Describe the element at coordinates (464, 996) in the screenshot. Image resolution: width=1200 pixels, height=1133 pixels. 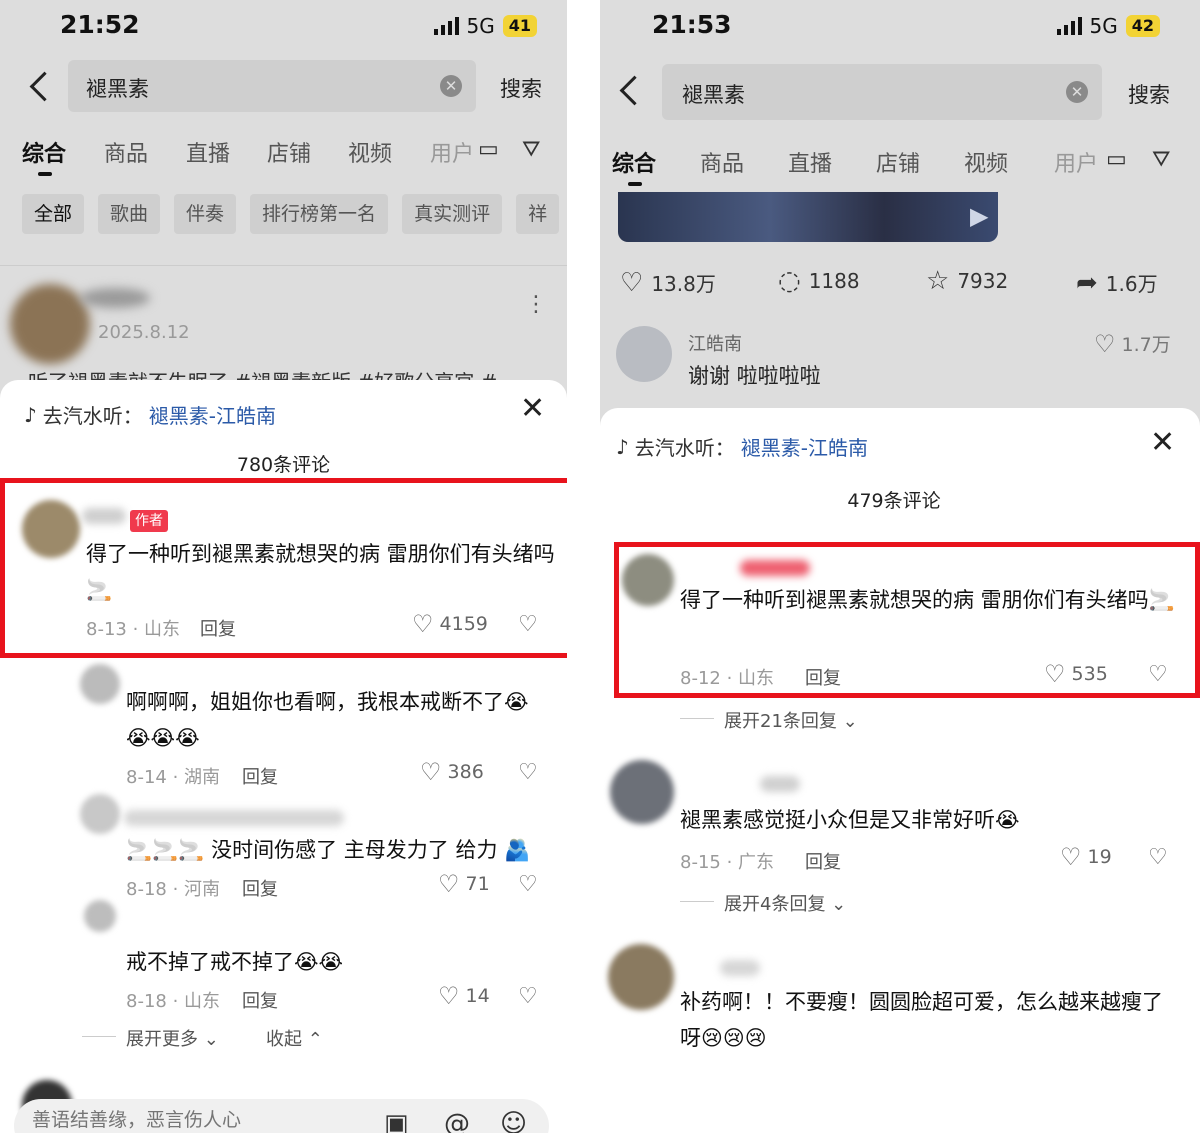
I see `like-button: ♡ 14` at that location.